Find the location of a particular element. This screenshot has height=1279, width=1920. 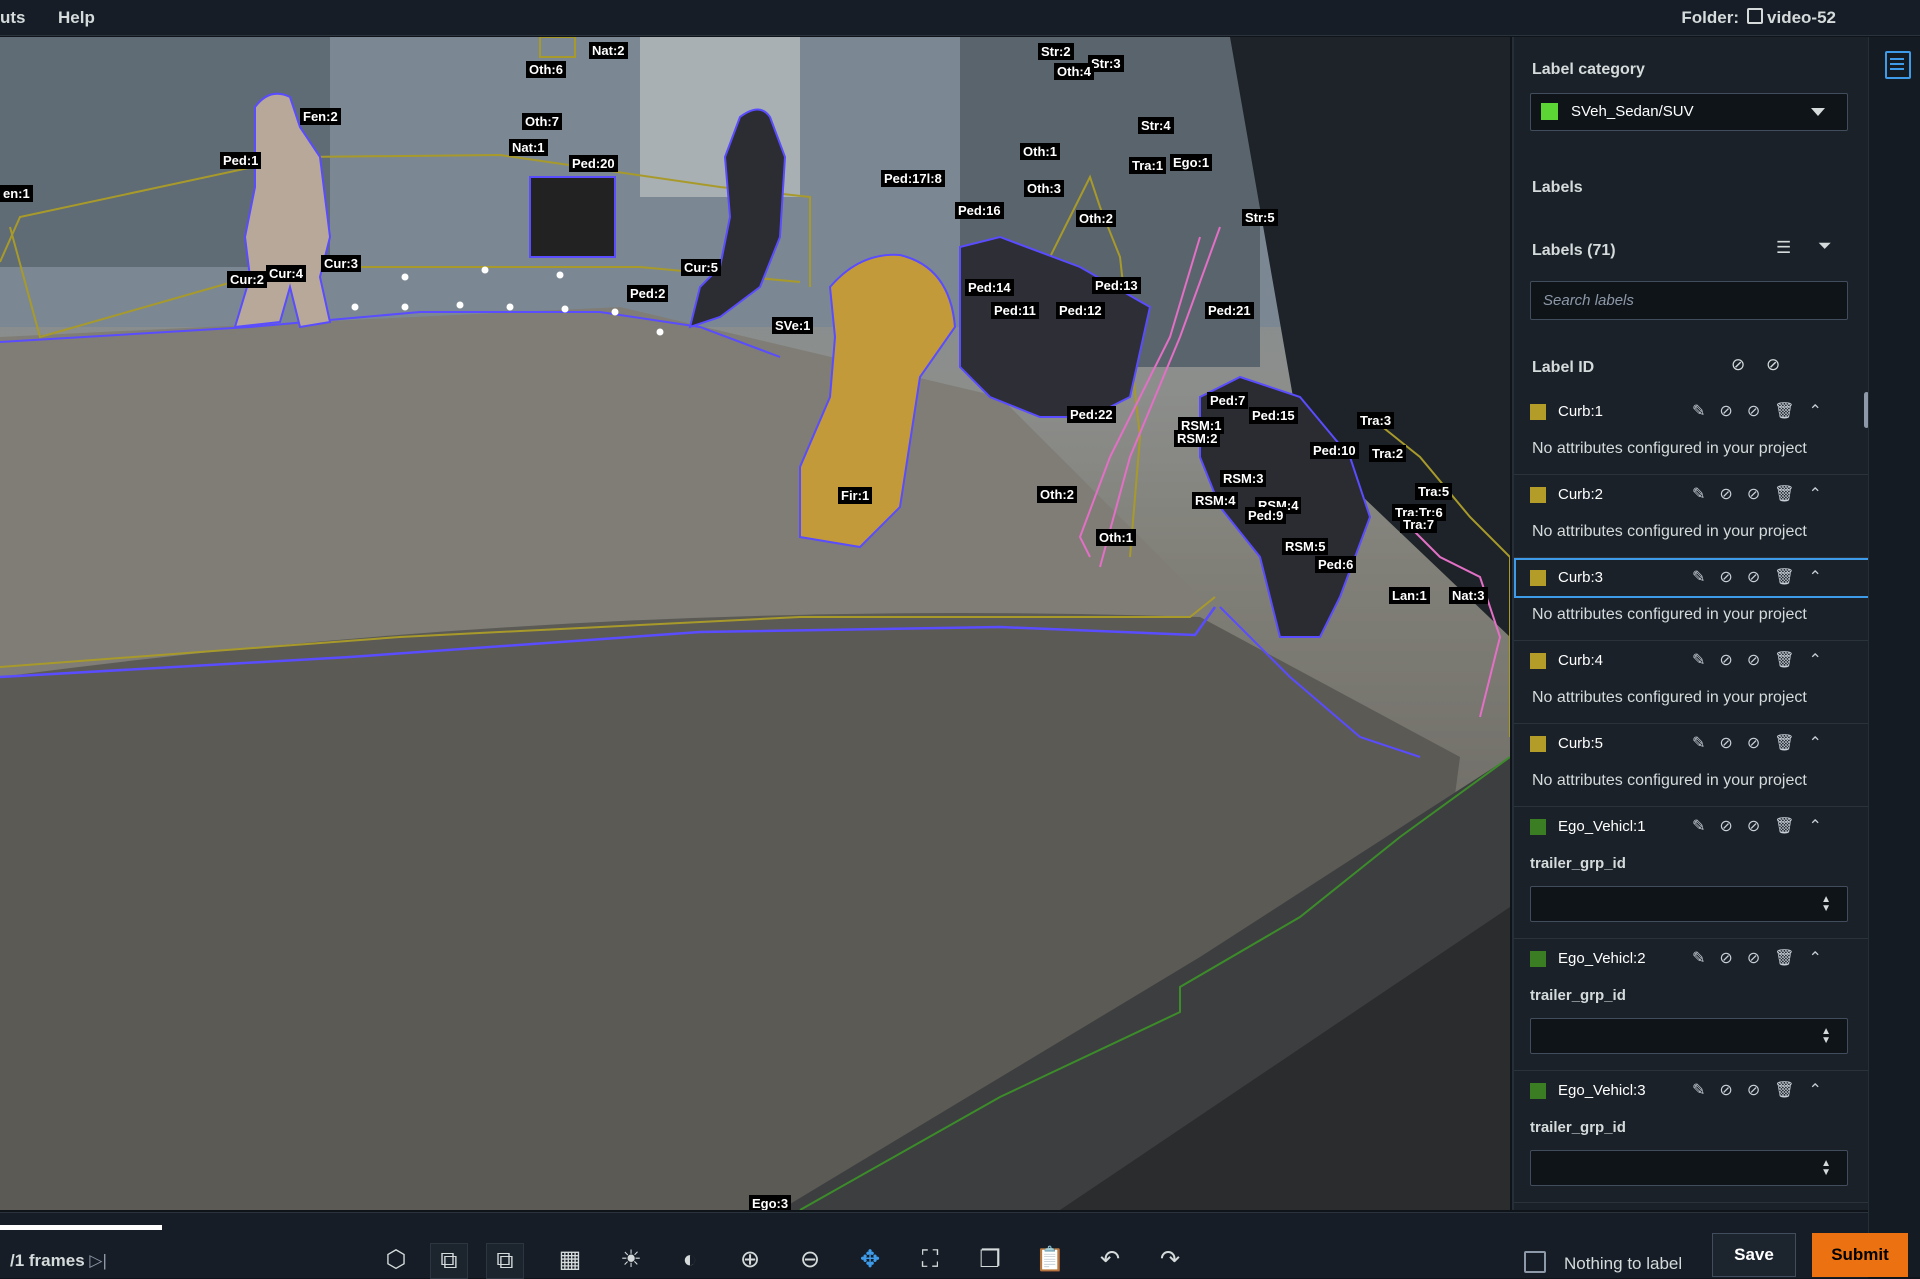

annotation-tag: Cur:5 is located at coordinates (701, 267).